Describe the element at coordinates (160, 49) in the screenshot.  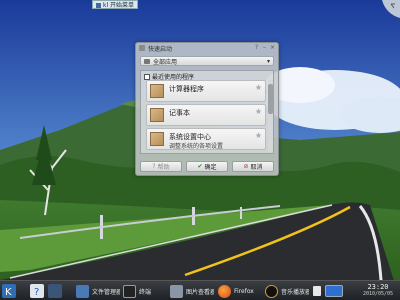
I see `dialog-title: 快速启动` at that location.